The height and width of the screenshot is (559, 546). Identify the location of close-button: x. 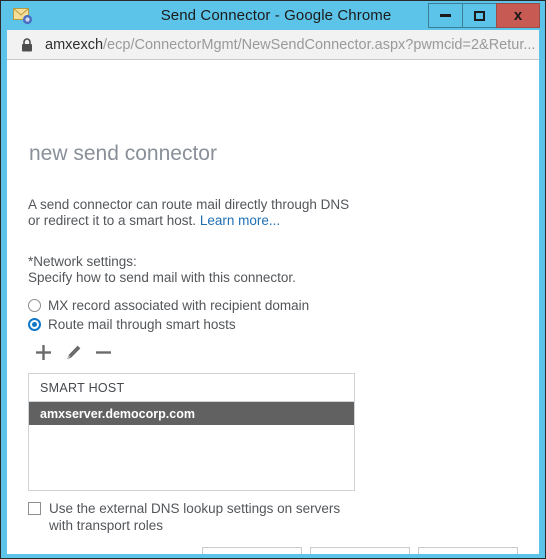
(518, 15).